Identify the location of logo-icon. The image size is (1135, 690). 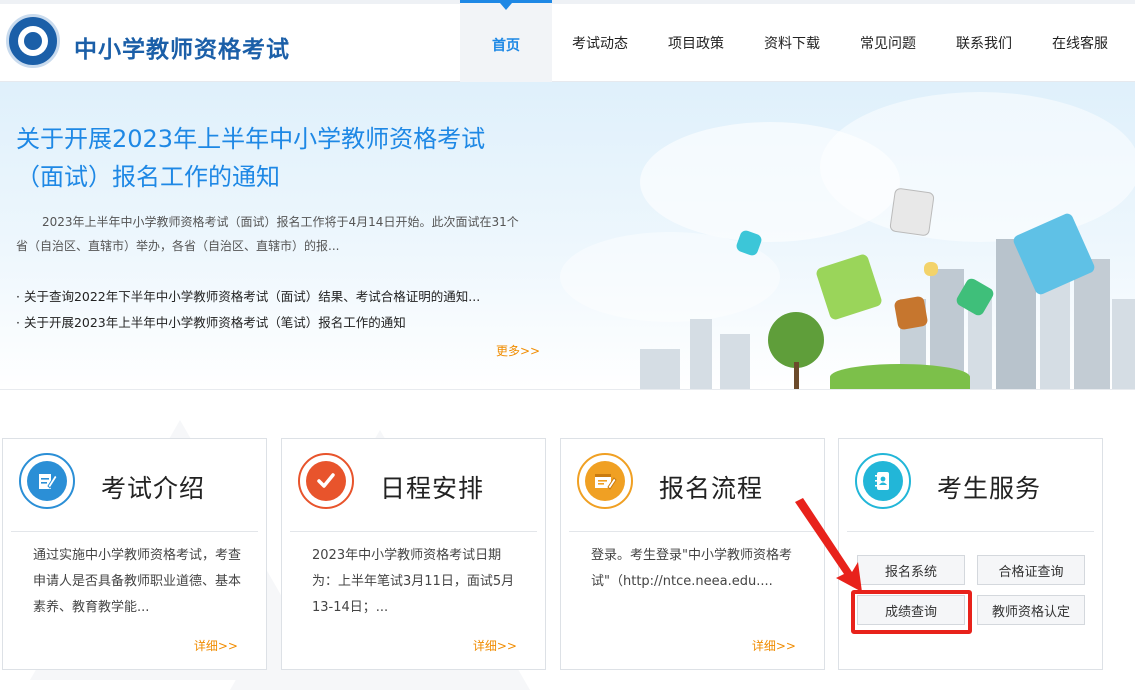
(33, 41).